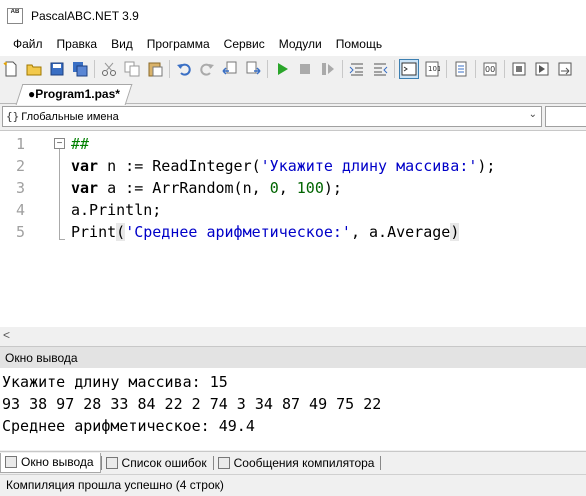 This screenshot has height=496, width=586. Describe the element at coordinates (21, 210) in the screenshot. I see `line-number: 4` at that location.